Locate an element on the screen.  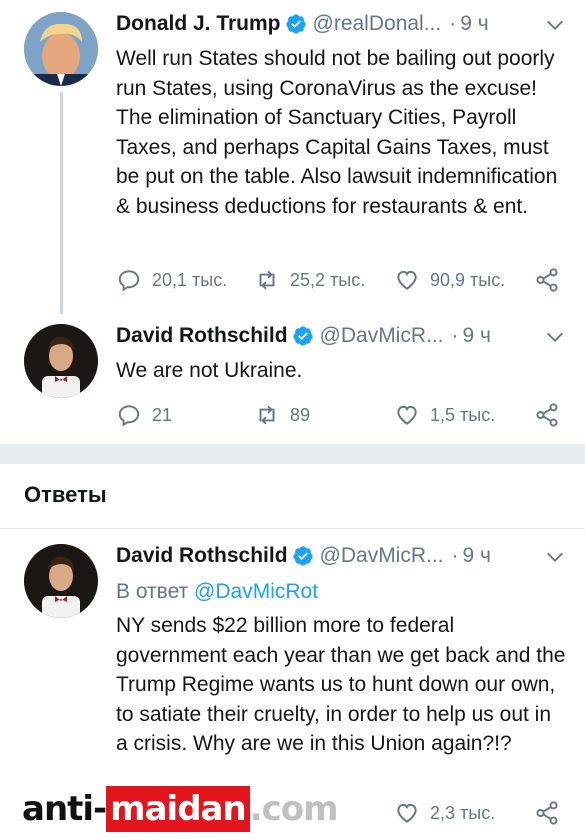
replies-heading: Ответы is located at coordinates (65, 494).